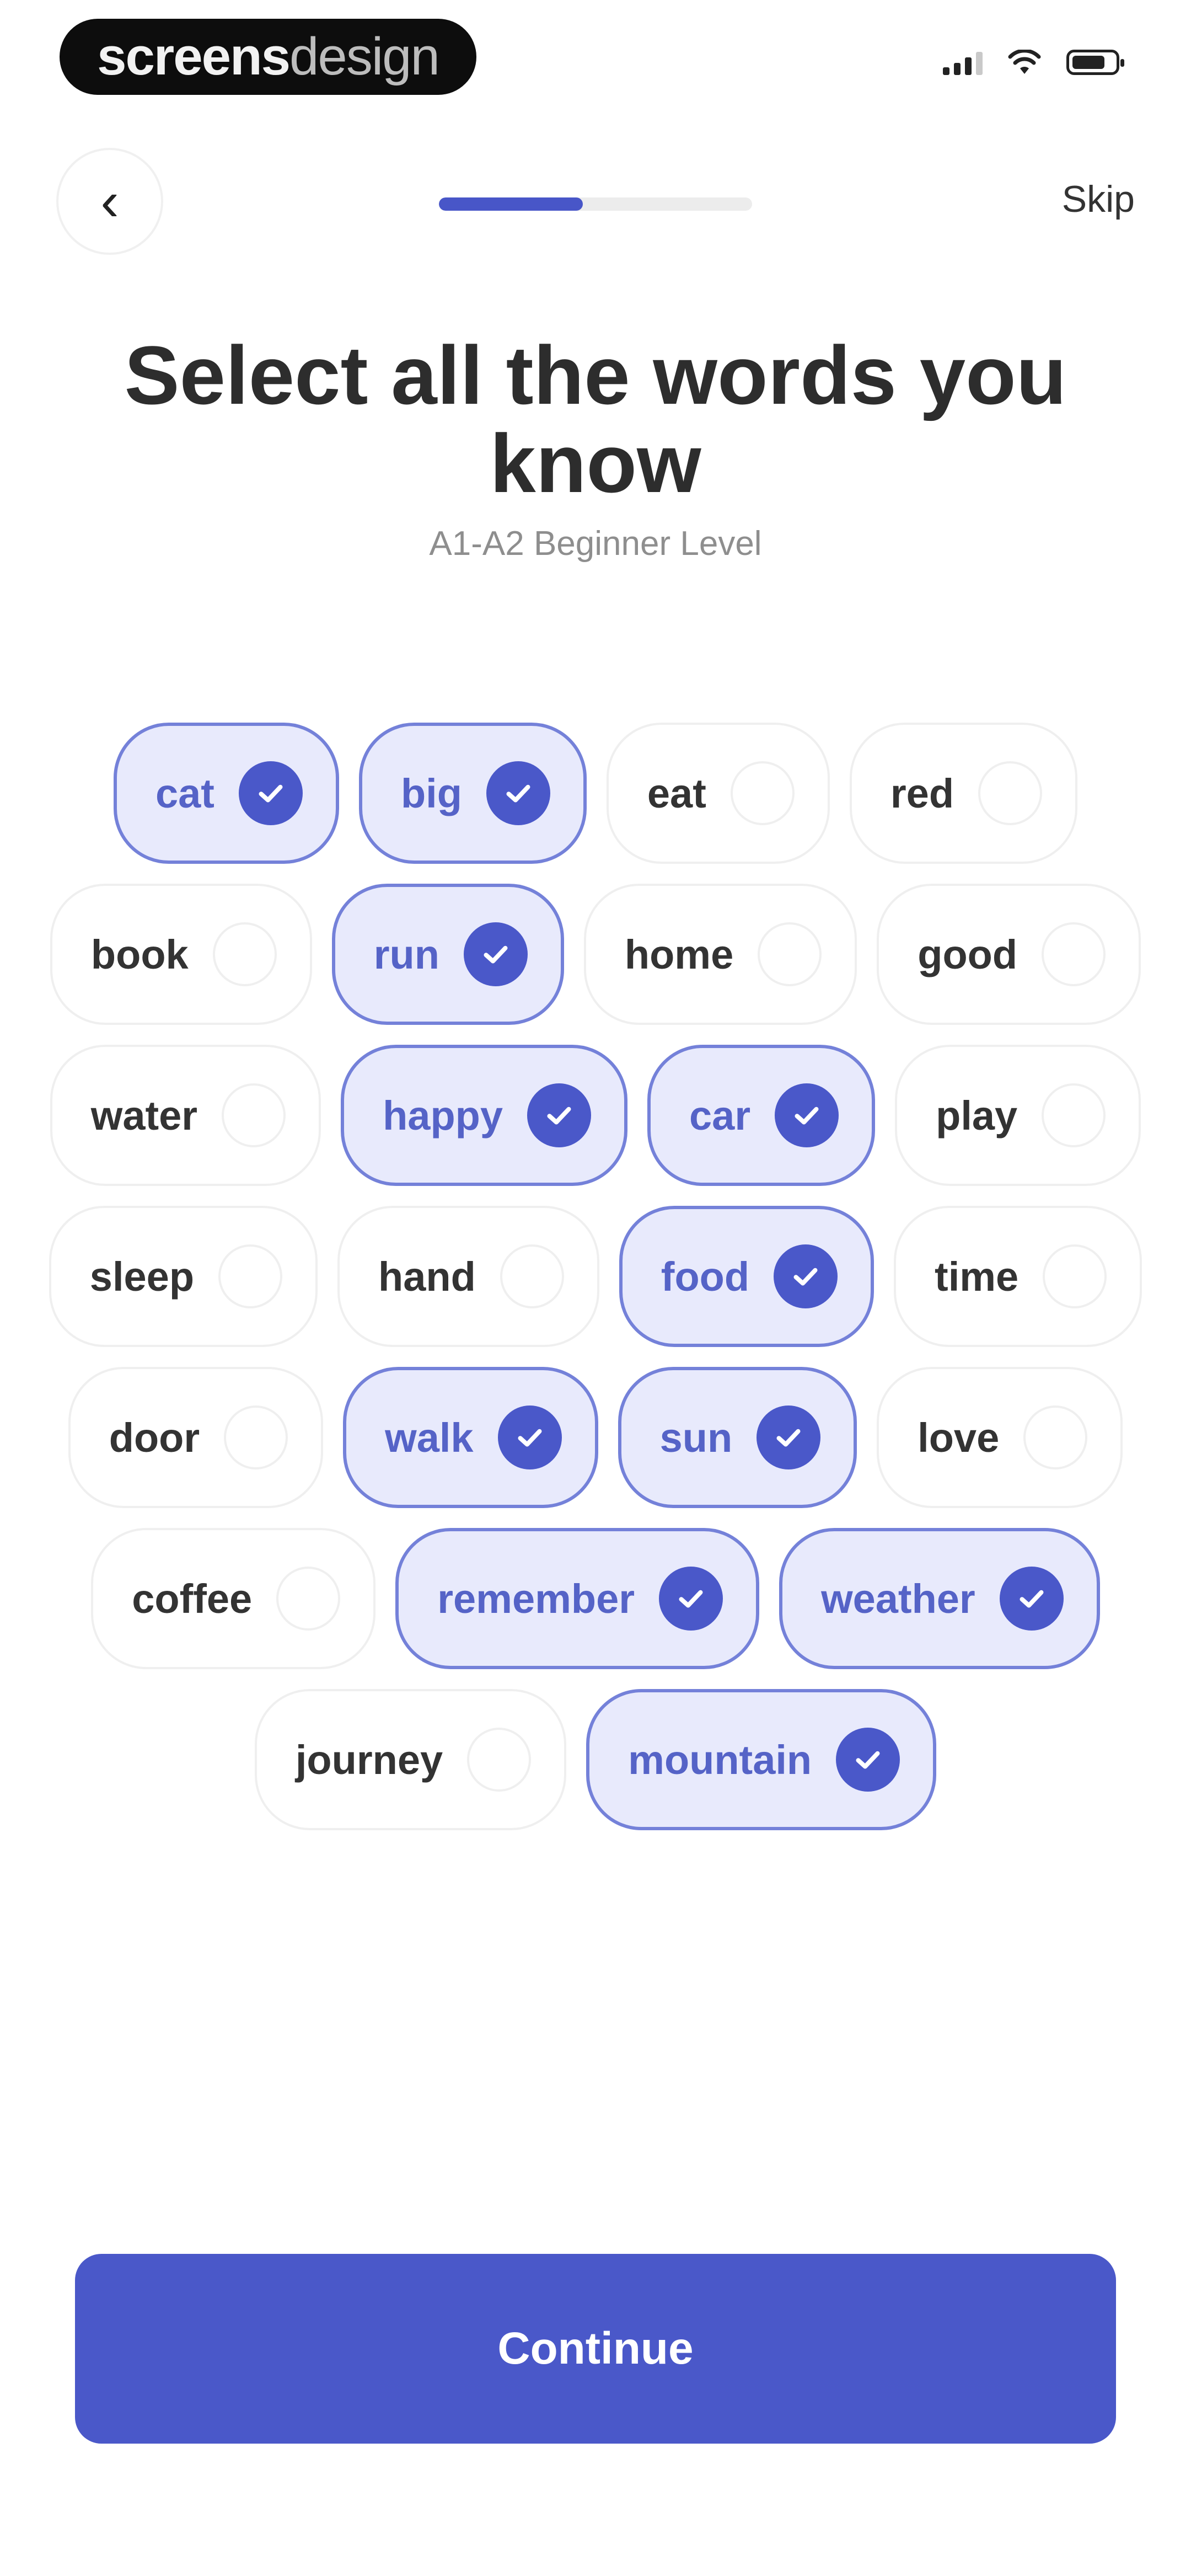 Image resolution: width=1191 pixels, height=2576 pixels. I want to click on word-chip-home: home, so click(720, 954).